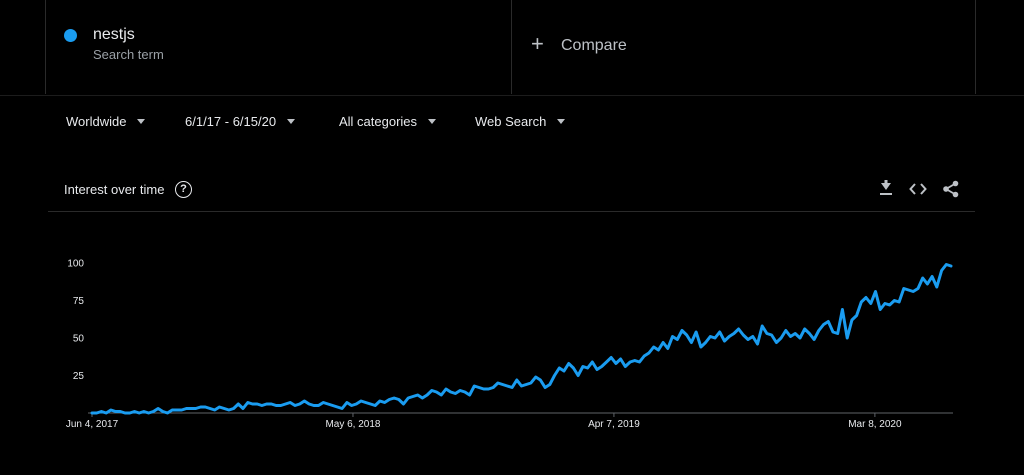 The height and width of the screenshot is (475, 1024). I want to click on y-tick-label: 50, so click(79, 339).